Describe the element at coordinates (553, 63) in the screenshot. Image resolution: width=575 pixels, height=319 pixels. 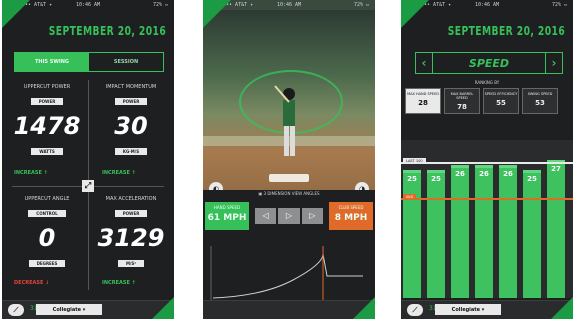
I see `chevron-right-icon: ›` at that location.